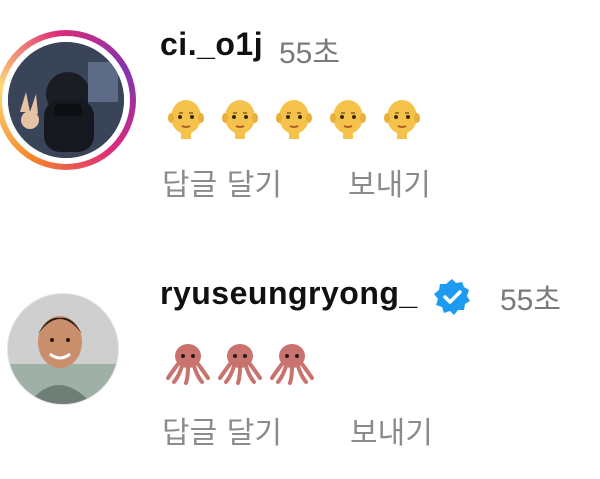  I want to click on verified-badge-icon, so click(452, 297).